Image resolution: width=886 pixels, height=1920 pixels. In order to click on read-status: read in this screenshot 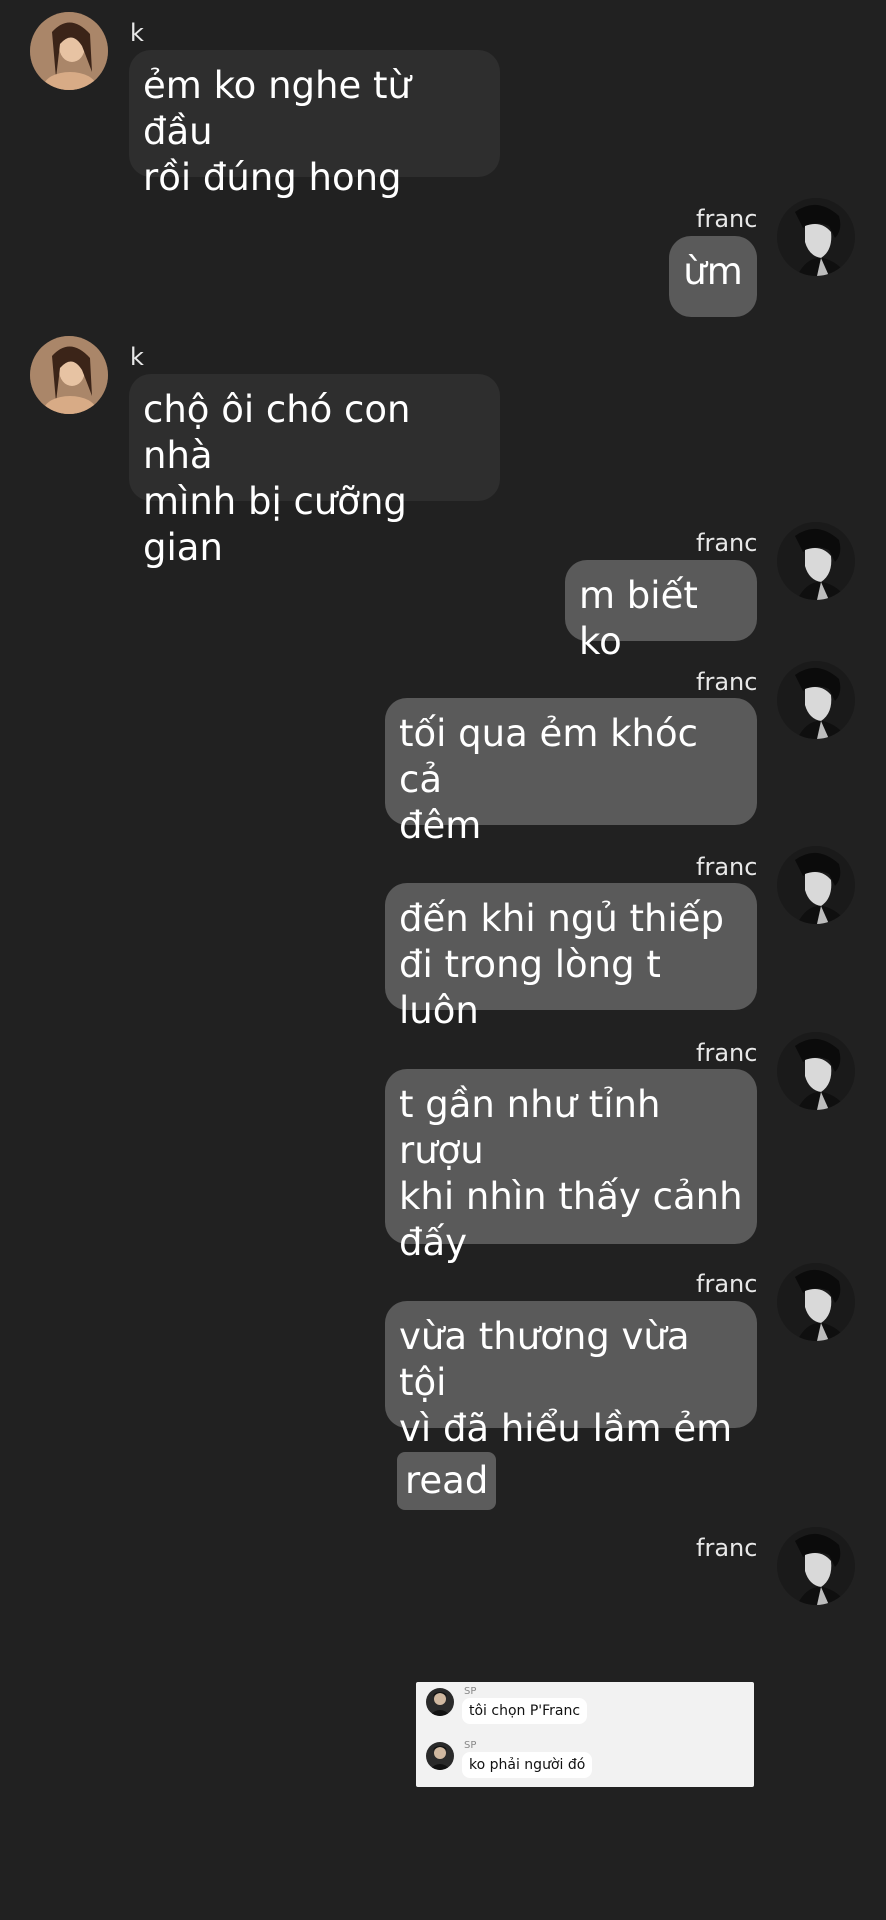, I will do `click(447, 1481)`.